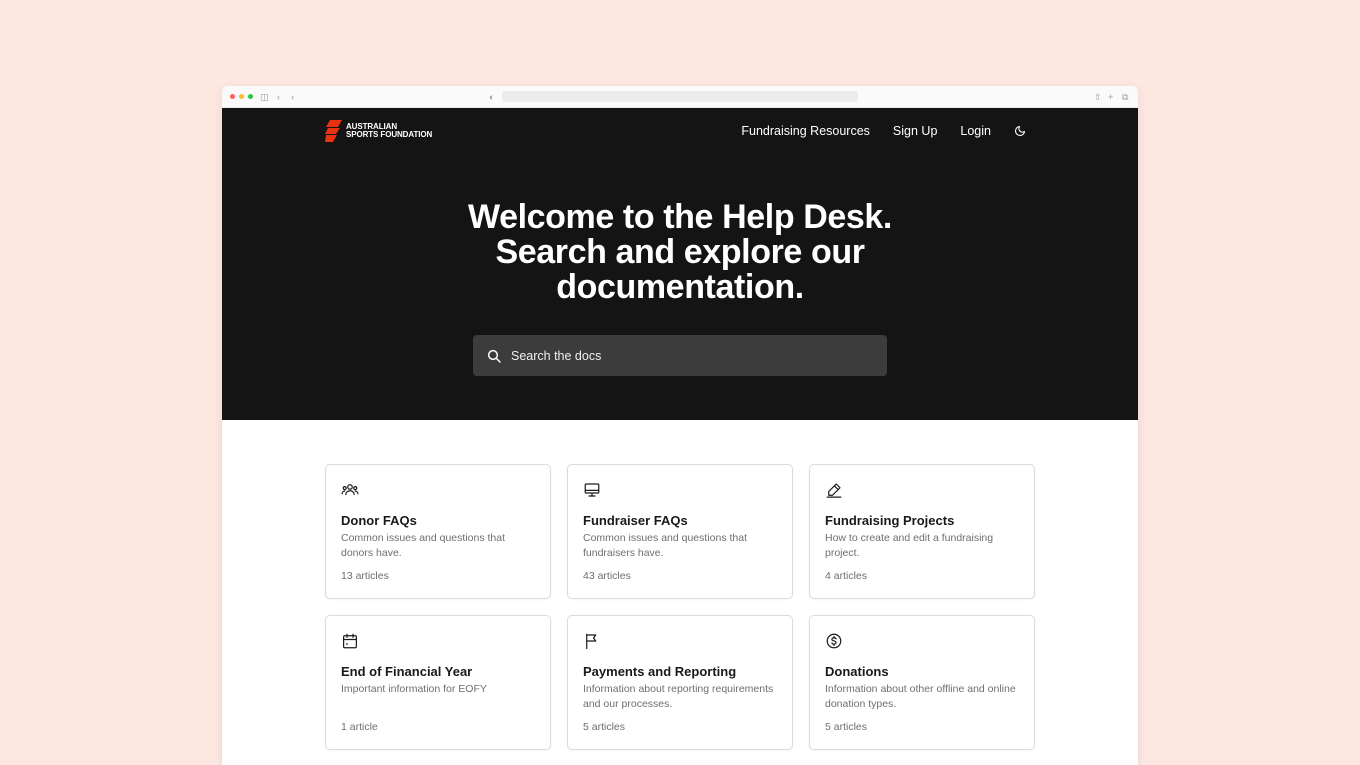  What do you see at coordinates (1125, 97) in the screenshot?
I see `tabs-overview-icon: ⧉` at bounding box center [1125, 97].